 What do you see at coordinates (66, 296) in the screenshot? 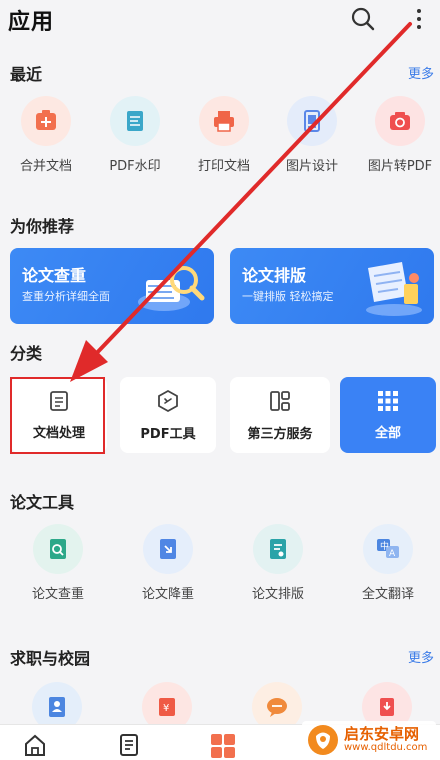
I see `banner-subtitle: 查重分析详细全面` at bounding box center [66, 296].